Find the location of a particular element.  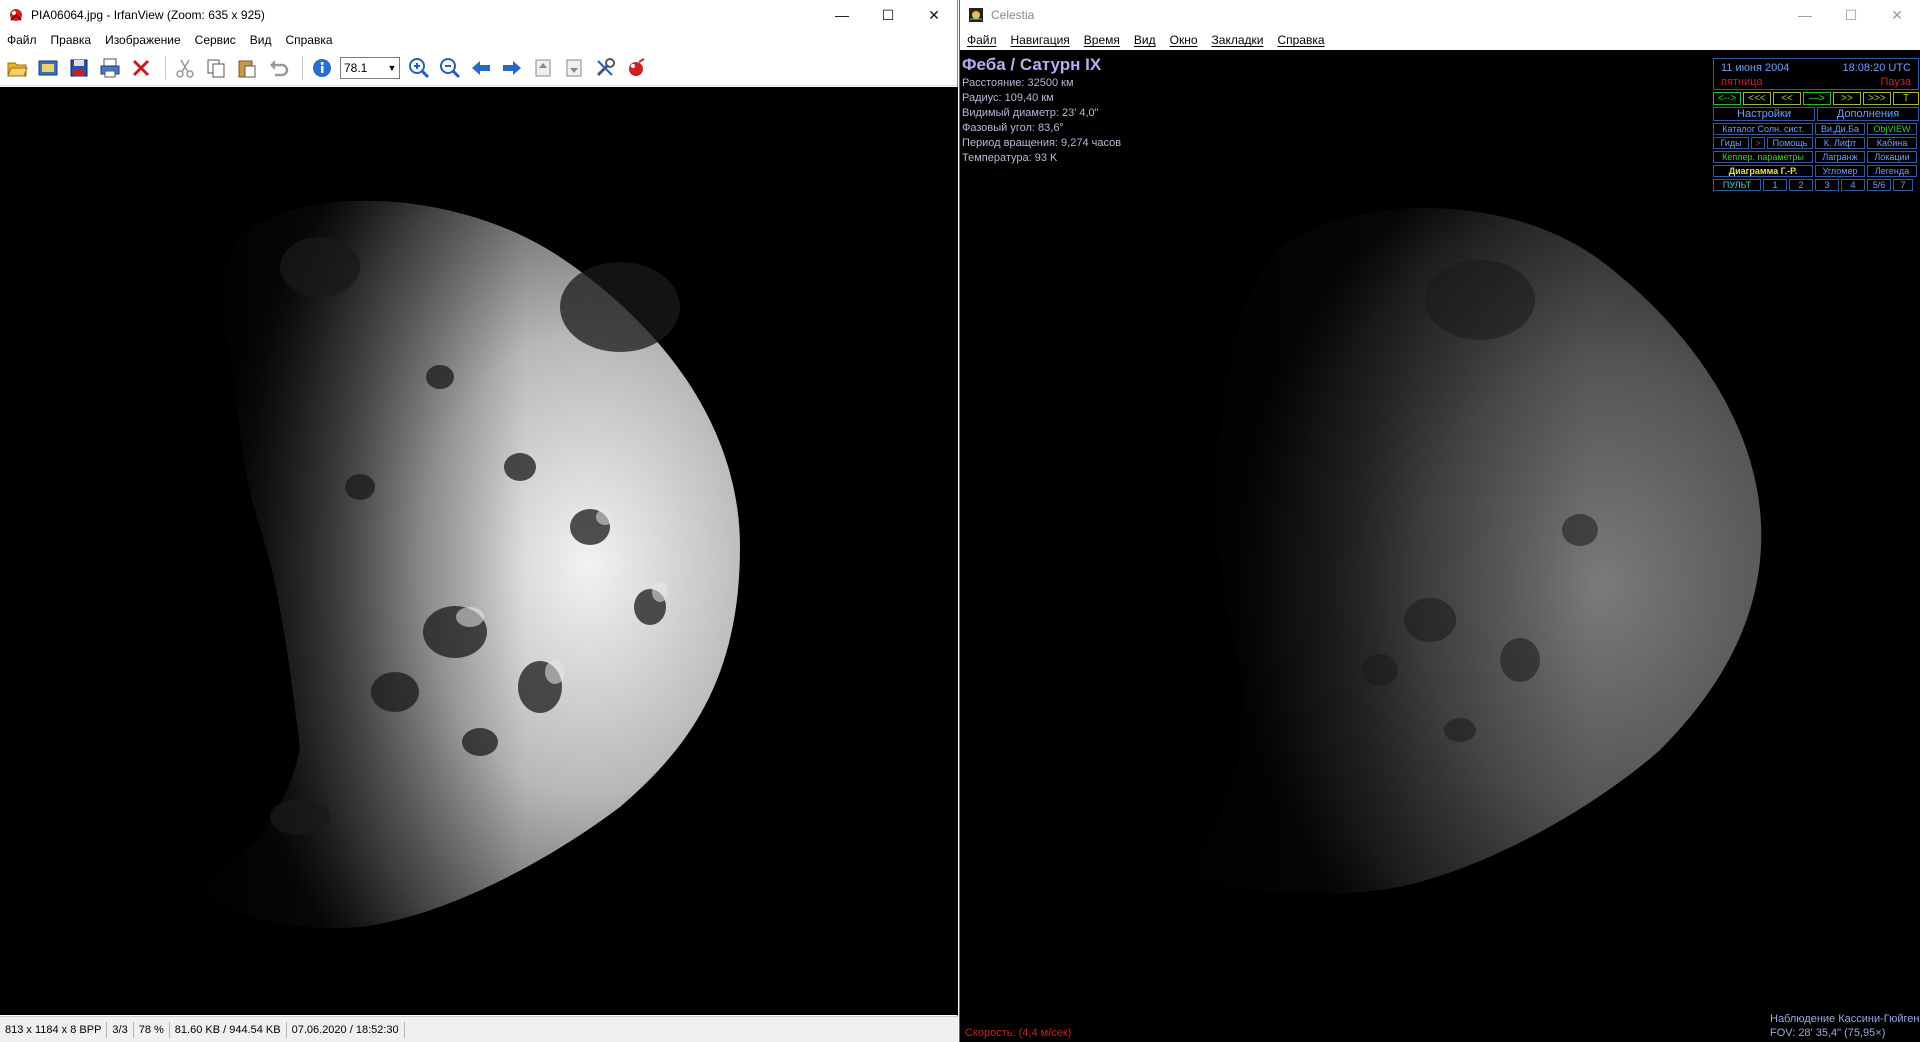

addons-button: Дополнения is located at coordinates (1868, 114).